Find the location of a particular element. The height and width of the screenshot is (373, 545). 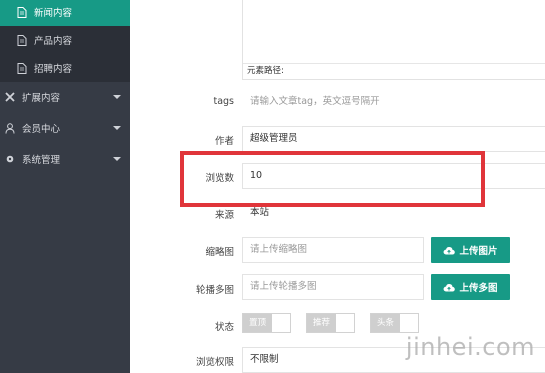

sidebar-item-label: 产品内容 is located at coordinates (53, 41).